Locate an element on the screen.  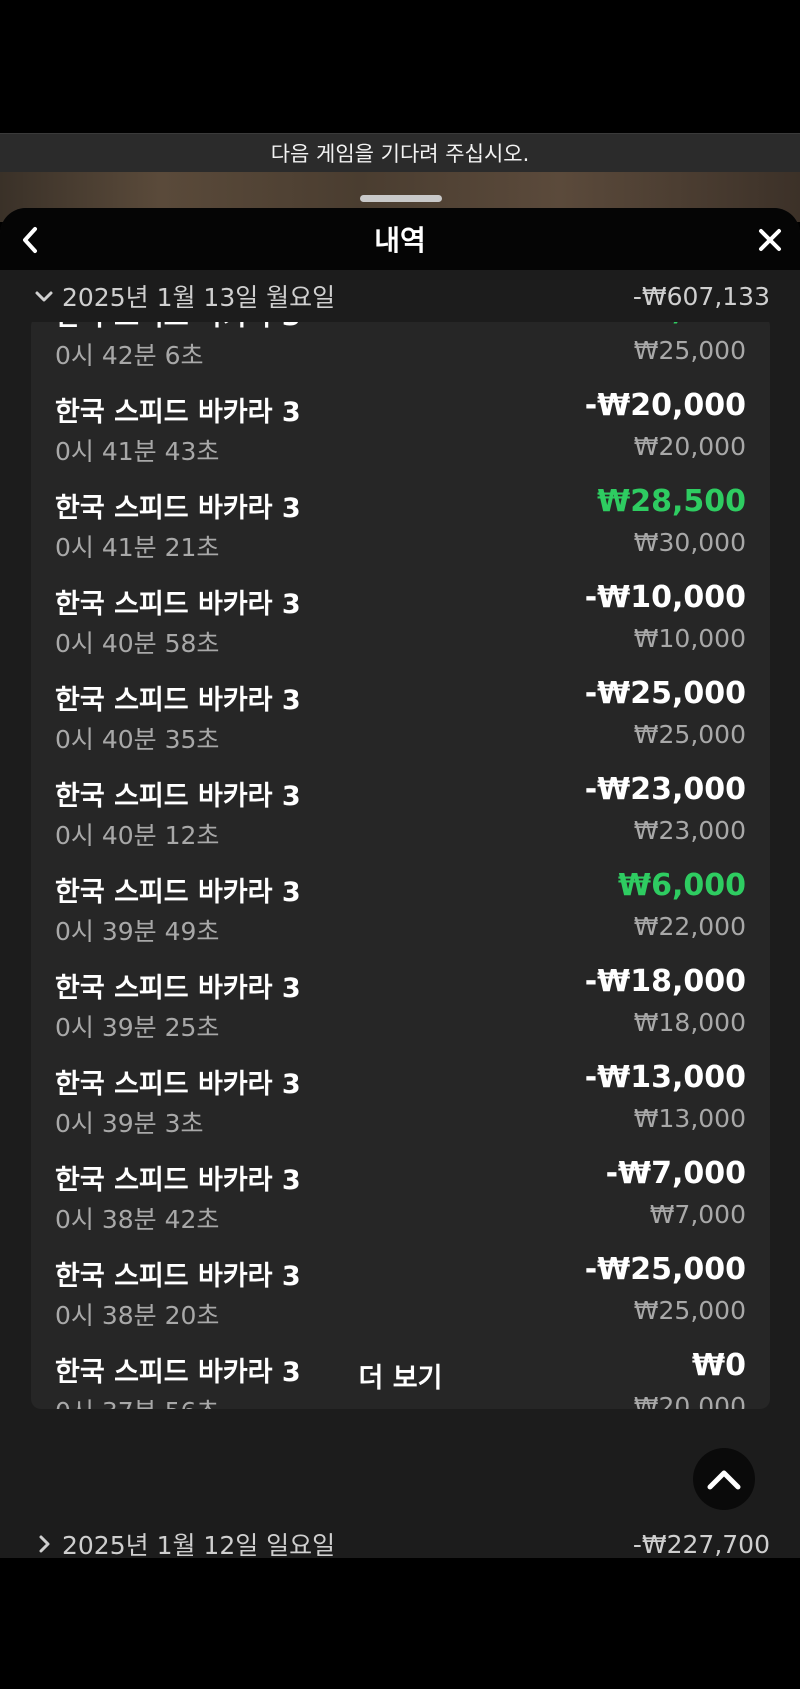
close-icon is located at coordinates (770, 240).